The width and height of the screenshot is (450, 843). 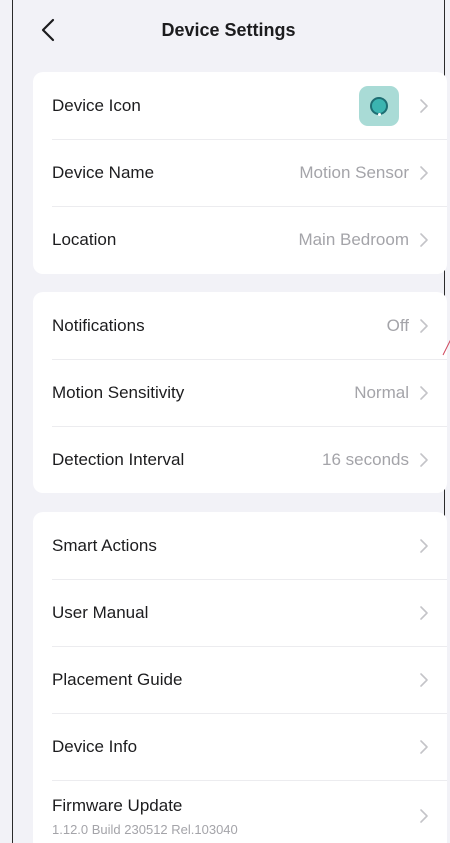 What do you see at coordinates (379, 114) in the screenshot?
I see `sensor-led` at bounding box center [379, 114].